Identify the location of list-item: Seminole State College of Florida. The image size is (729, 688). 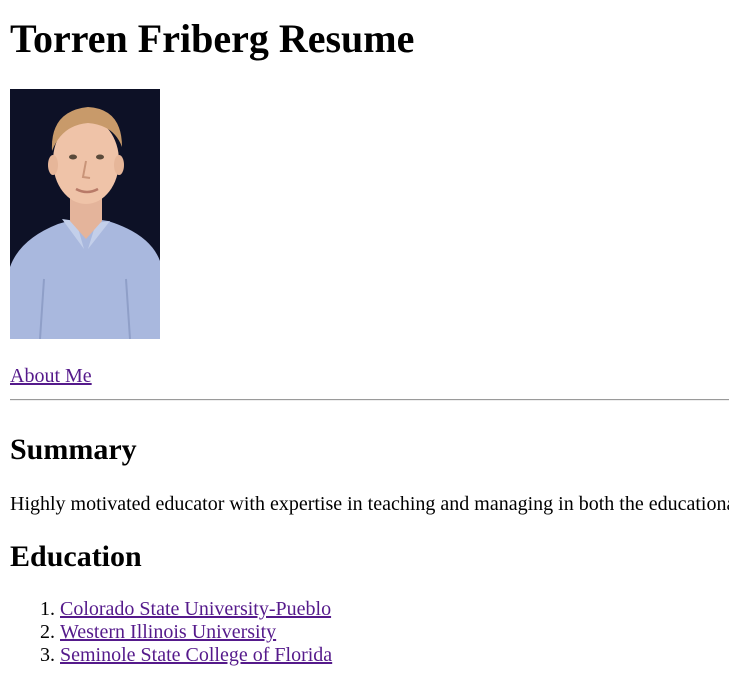
(196, 655).